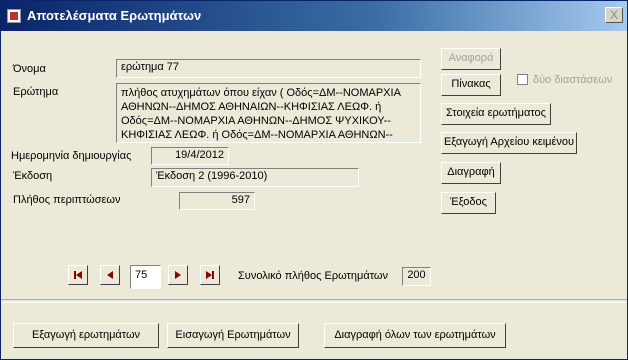 This screenshot has height=360, width=628. I want to click on two-dimensions-label: δύο διαστάσεων, so click(573, 80).